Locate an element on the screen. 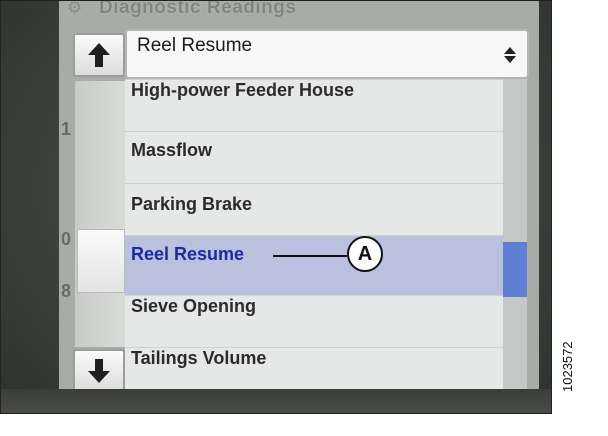 The image size is (608, 436). diagnostic-icon: ⚙ is located at coordinates (75, 9).